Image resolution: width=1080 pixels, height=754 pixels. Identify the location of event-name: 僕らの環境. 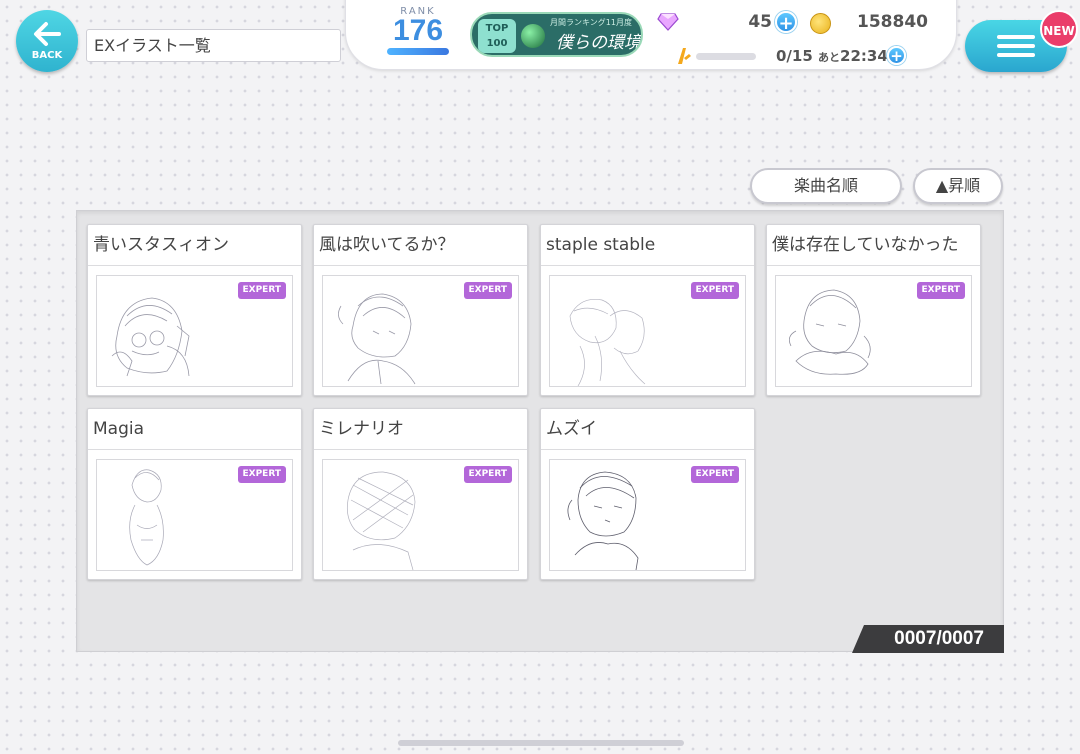
(598, 43).